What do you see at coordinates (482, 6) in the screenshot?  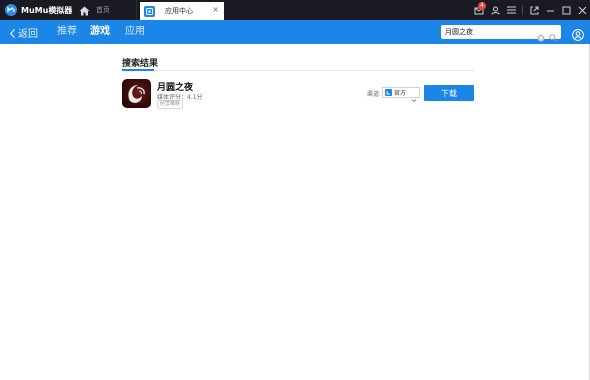 I see `notification-badge: 4` at bounding box center [482, 6].